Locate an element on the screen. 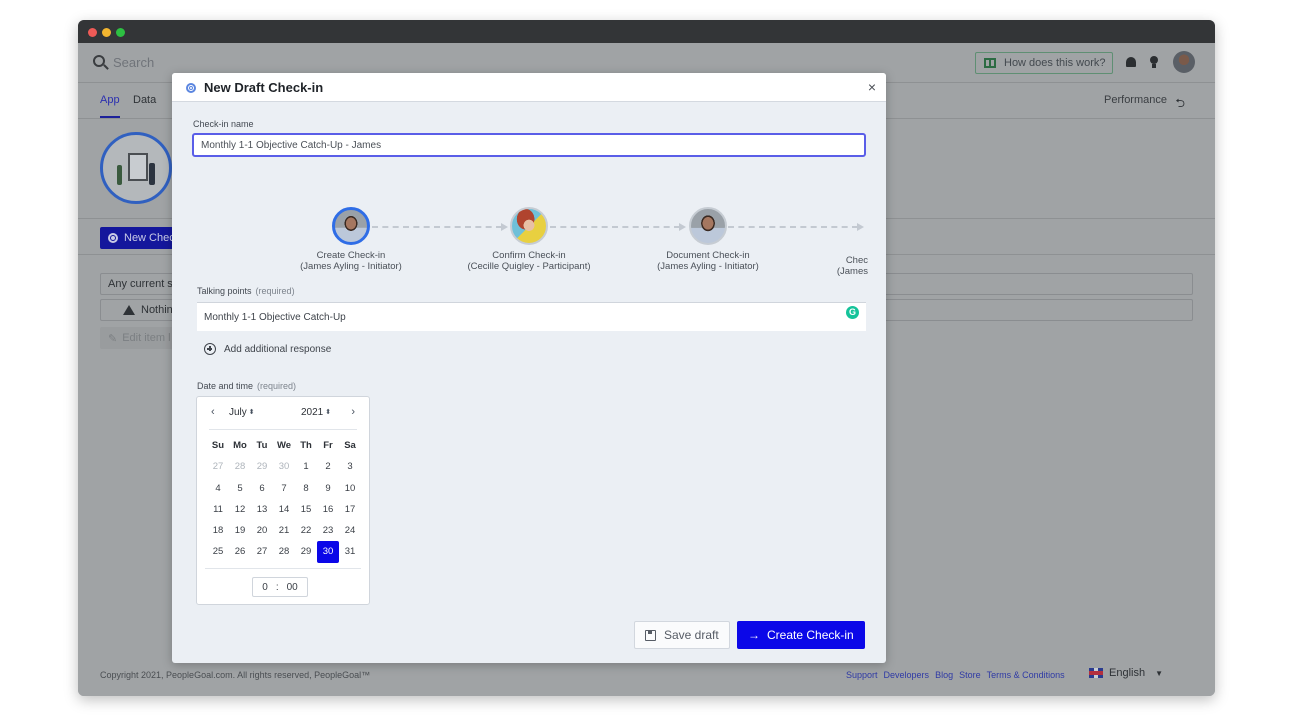 The width and height of the screenshot is (1292, 722). calendar-day: 21 is located at coordinates (284, 530).